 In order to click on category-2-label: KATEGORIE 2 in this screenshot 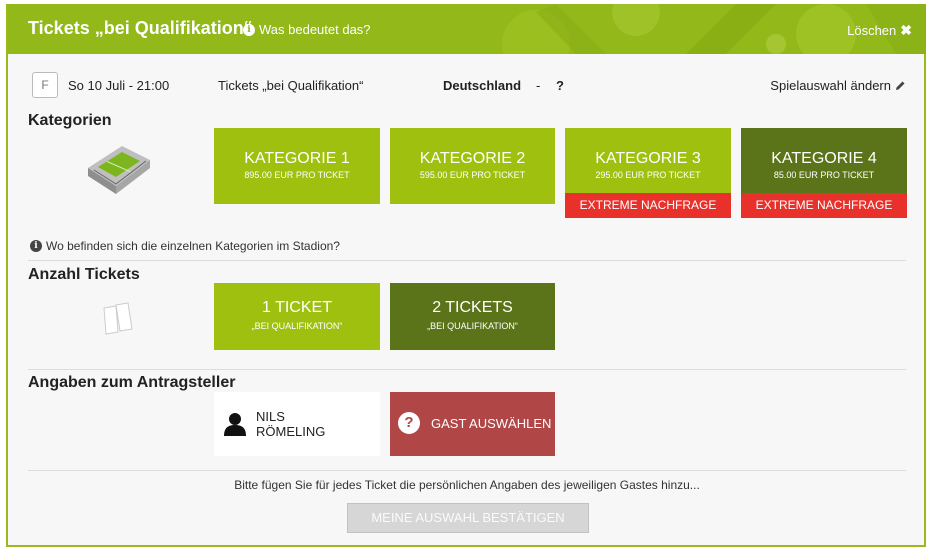, I will do `click(472, 158)`.